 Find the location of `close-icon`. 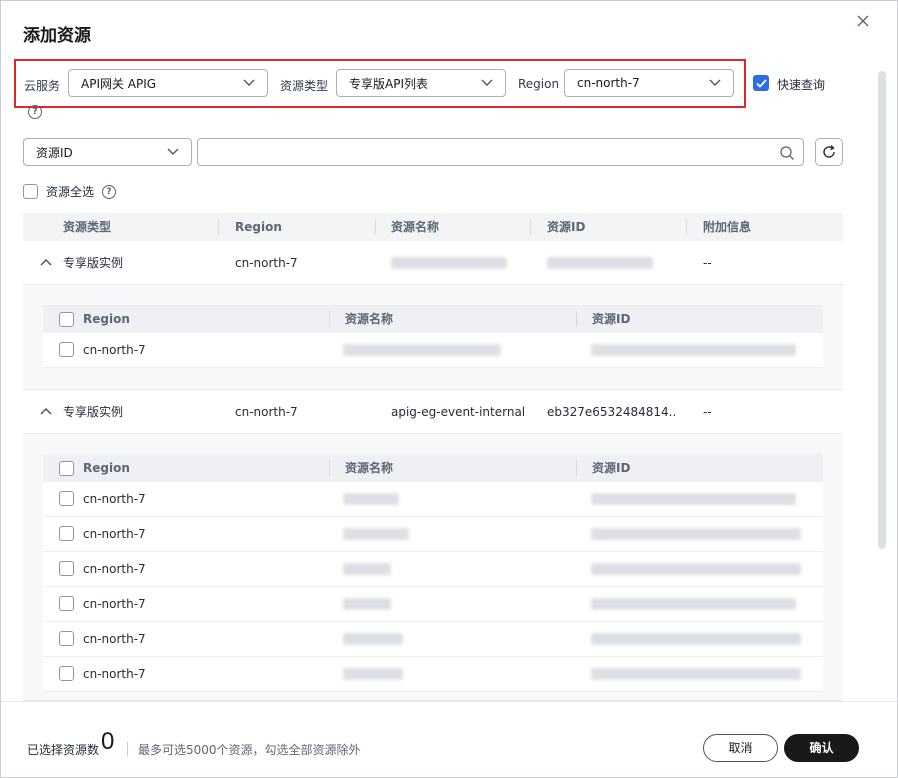

close-icon is located at coordinates (863, 21).